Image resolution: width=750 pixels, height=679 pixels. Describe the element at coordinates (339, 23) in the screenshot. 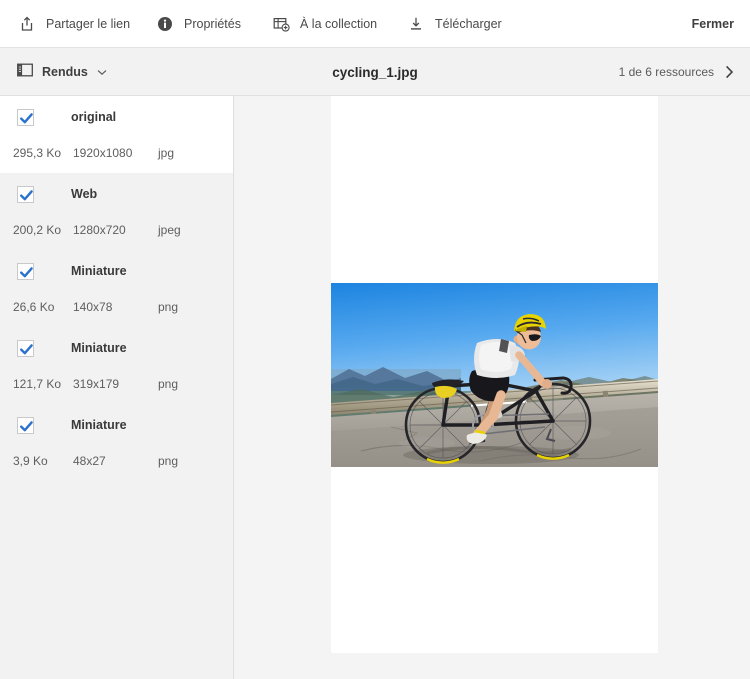

I see `add-to-collection-label: À la collection` at that location.